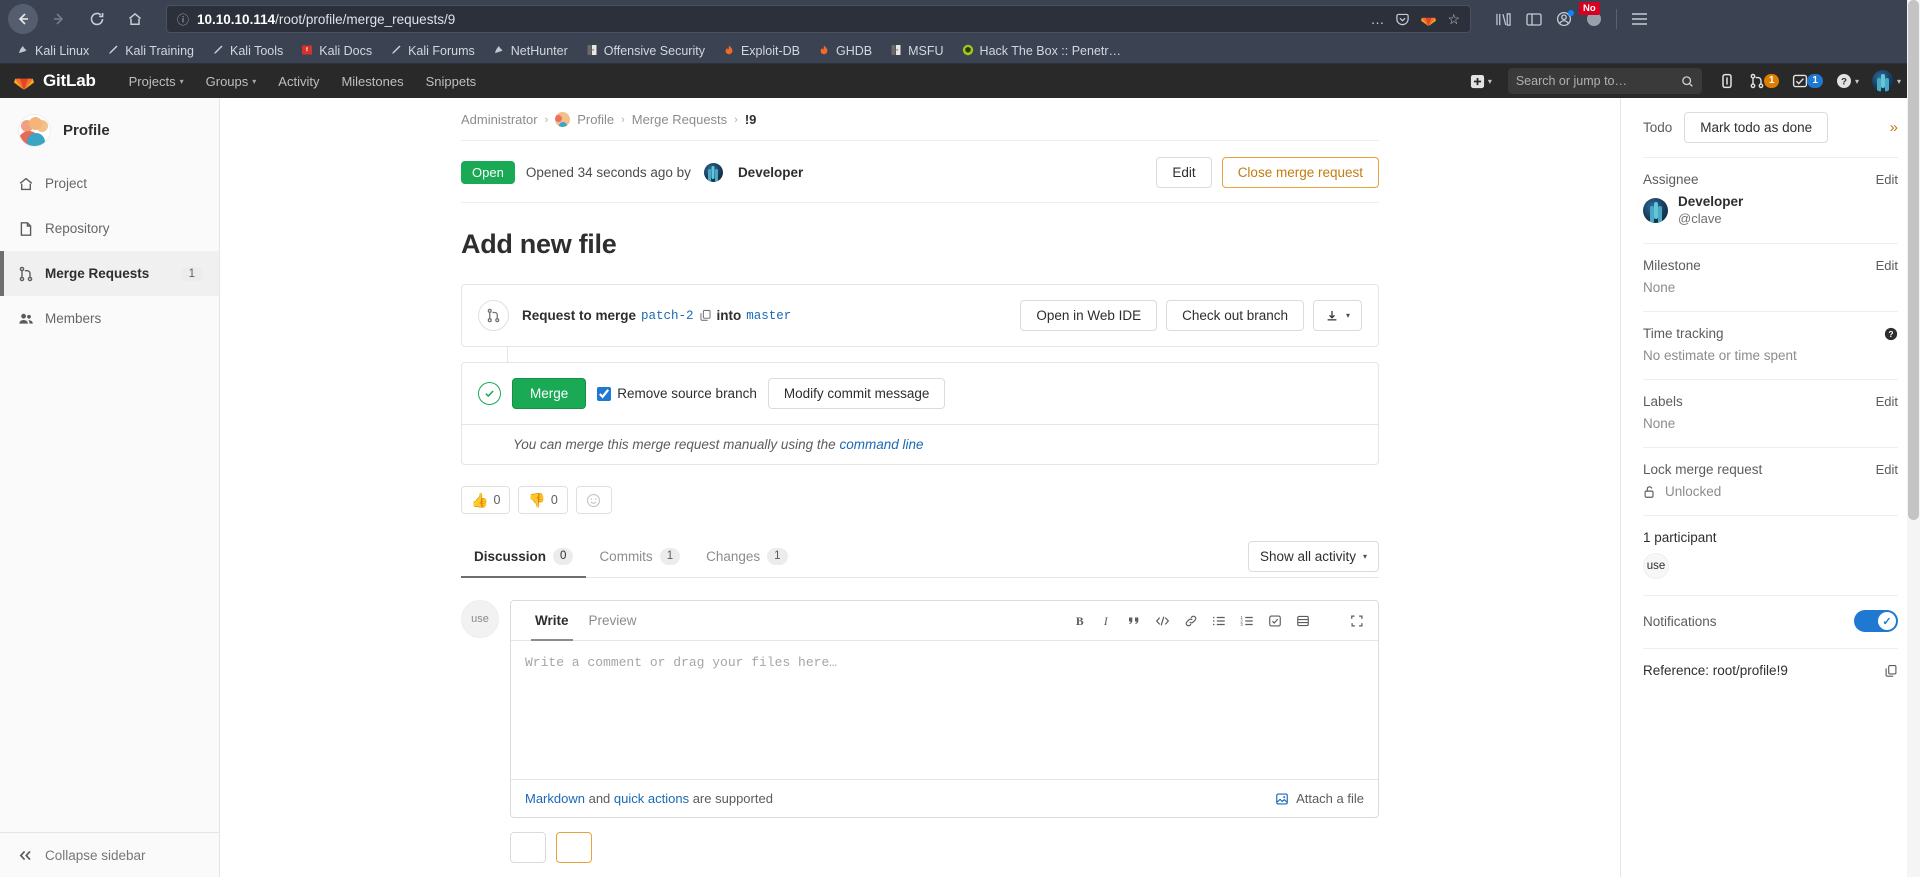  I want to click on tab-changes: Changes 1, so click(746, 556).